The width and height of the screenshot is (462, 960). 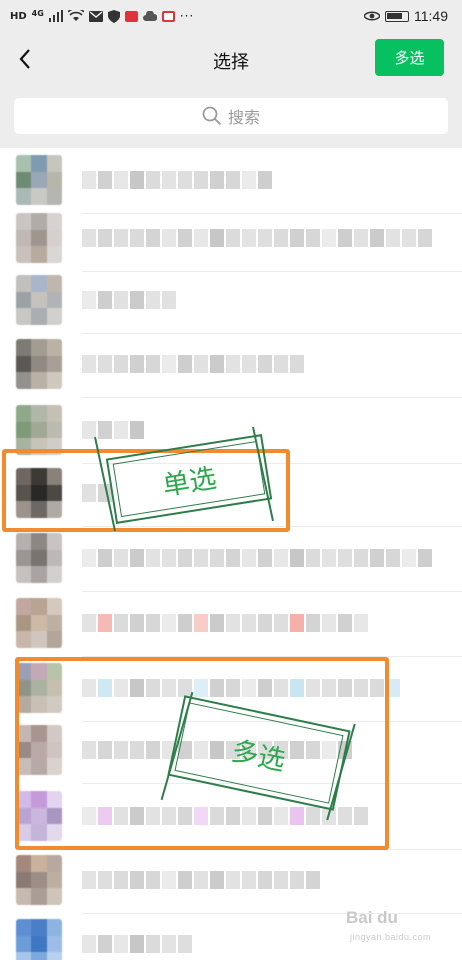 What do you see at coordinates (18, 16) in the screenshot?
I see `network-type: HD` at bounding box center [18, 16].